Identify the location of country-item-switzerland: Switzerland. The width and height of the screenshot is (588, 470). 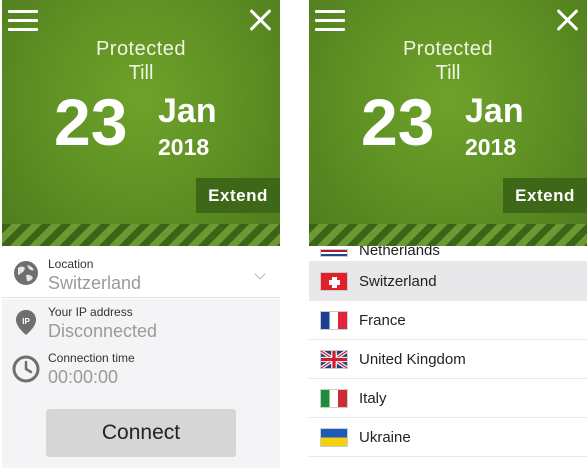
(448, 281).